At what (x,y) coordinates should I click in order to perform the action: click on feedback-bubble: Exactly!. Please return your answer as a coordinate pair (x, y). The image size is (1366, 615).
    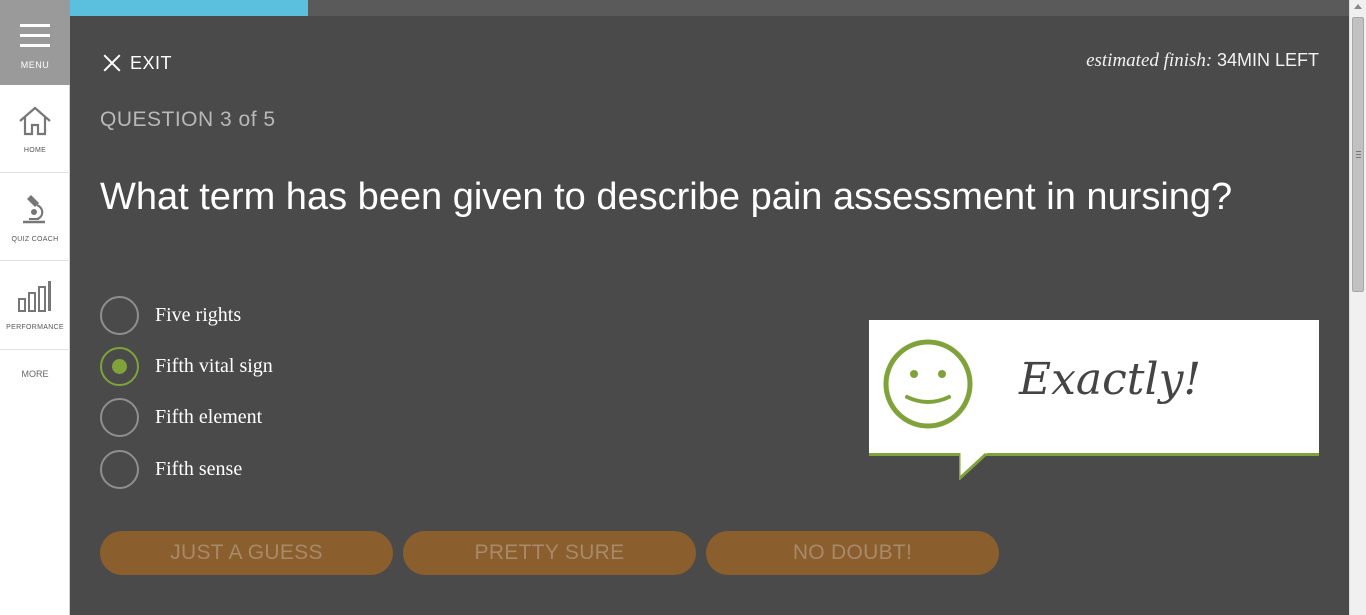
    Looking at the image, I should click on (1094, 388).